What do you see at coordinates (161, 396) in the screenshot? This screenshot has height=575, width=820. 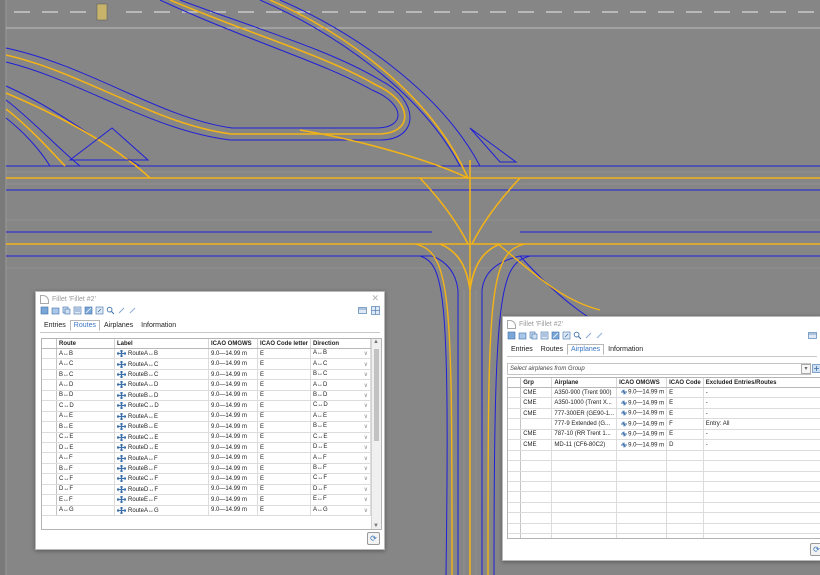 I see `label-cell: RouteB↔D` at bounding box center [161, 396].